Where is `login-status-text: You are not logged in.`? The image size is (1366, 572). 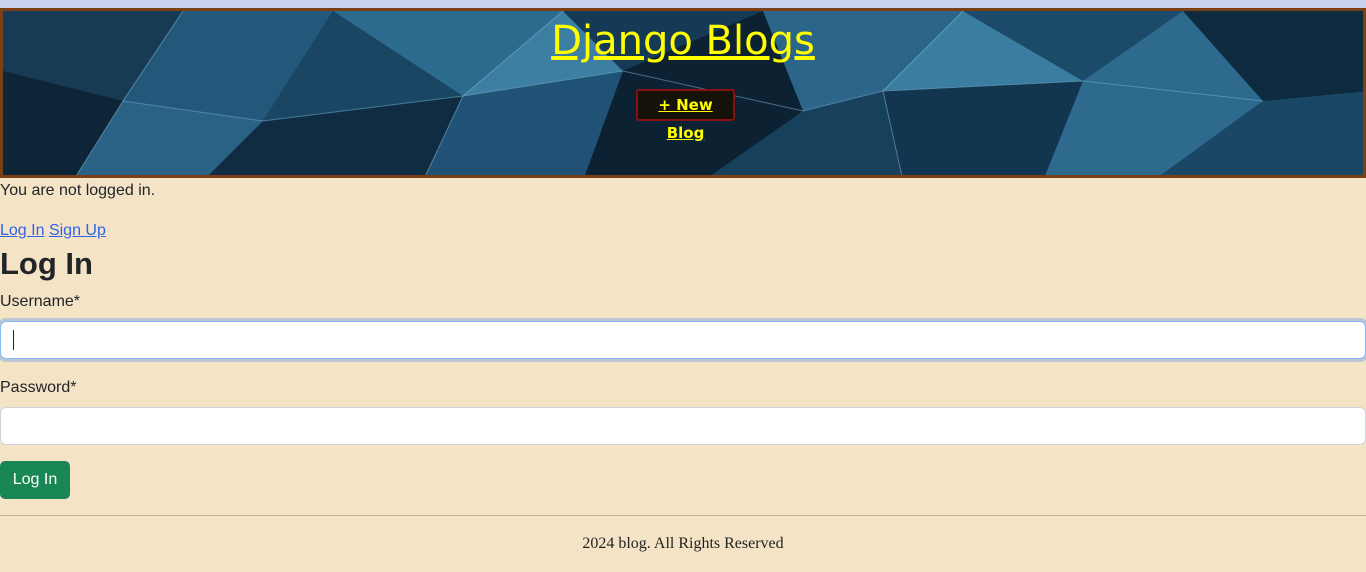 login-status-text: You are not logged in. is located at coordinates (78, 190).